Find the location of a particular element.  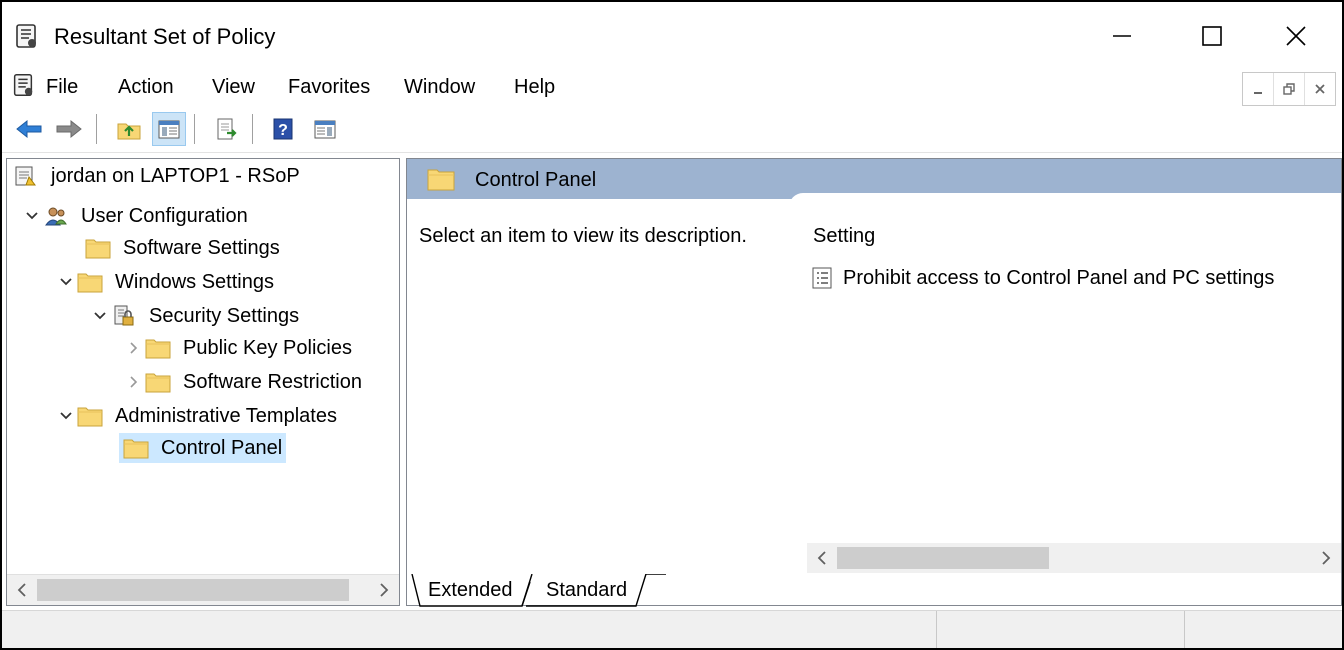

minimize-button is located at coordinates (1122, 36).